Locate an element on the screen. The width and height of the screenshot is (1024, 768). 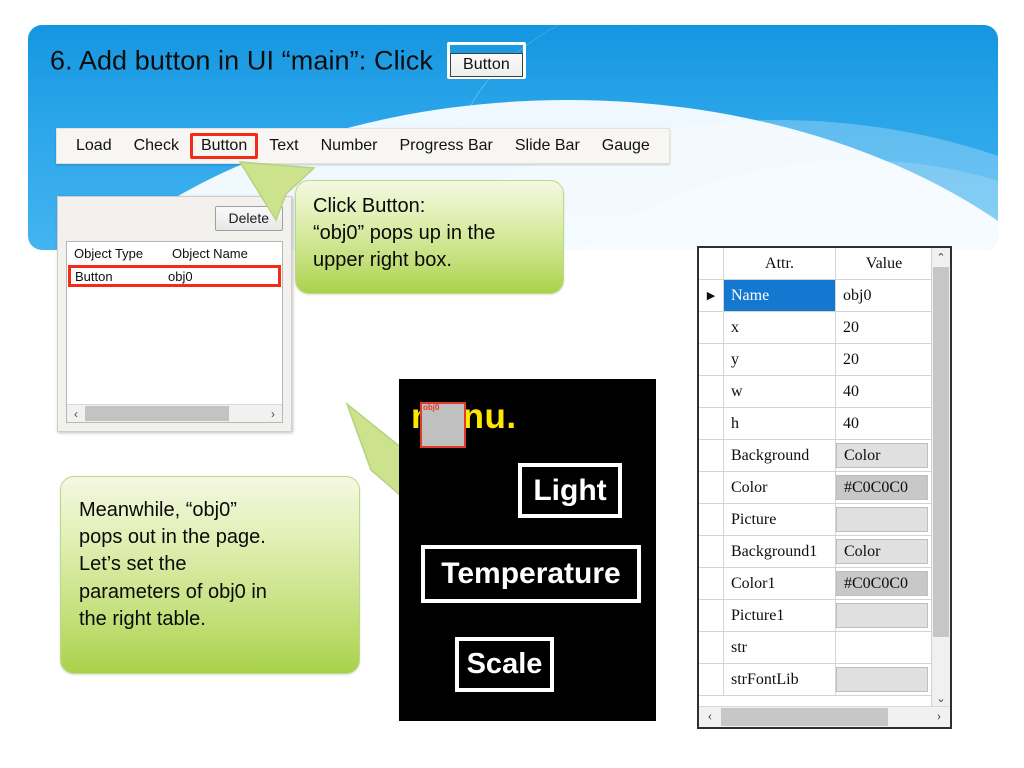
property-row-str: str is located at coordinates (815, 648).